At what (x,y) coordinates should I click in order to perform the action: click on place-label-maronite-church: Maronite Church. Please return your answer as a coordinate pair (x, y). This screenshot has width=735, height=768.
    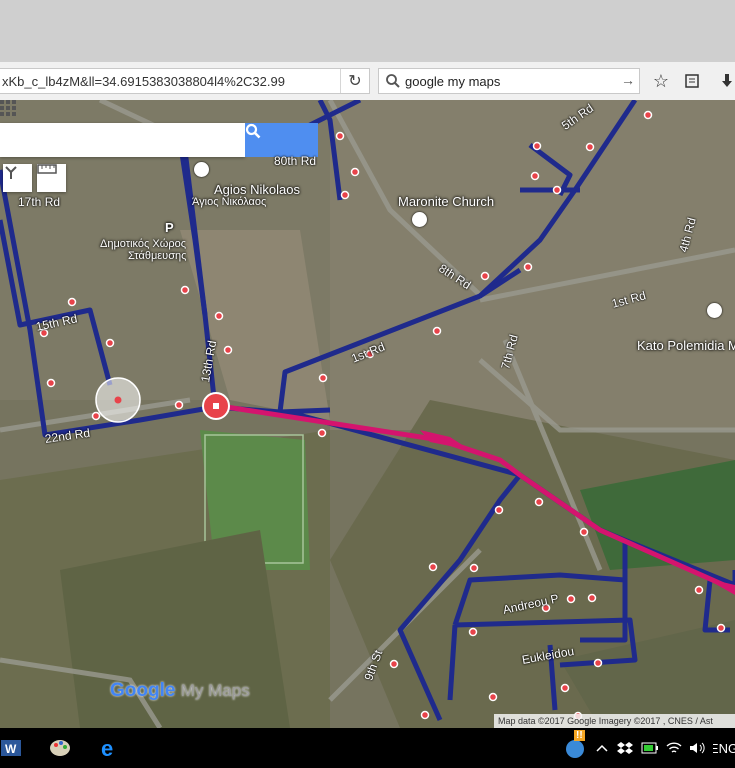
    Looking at the image, I should click on (446, 201).